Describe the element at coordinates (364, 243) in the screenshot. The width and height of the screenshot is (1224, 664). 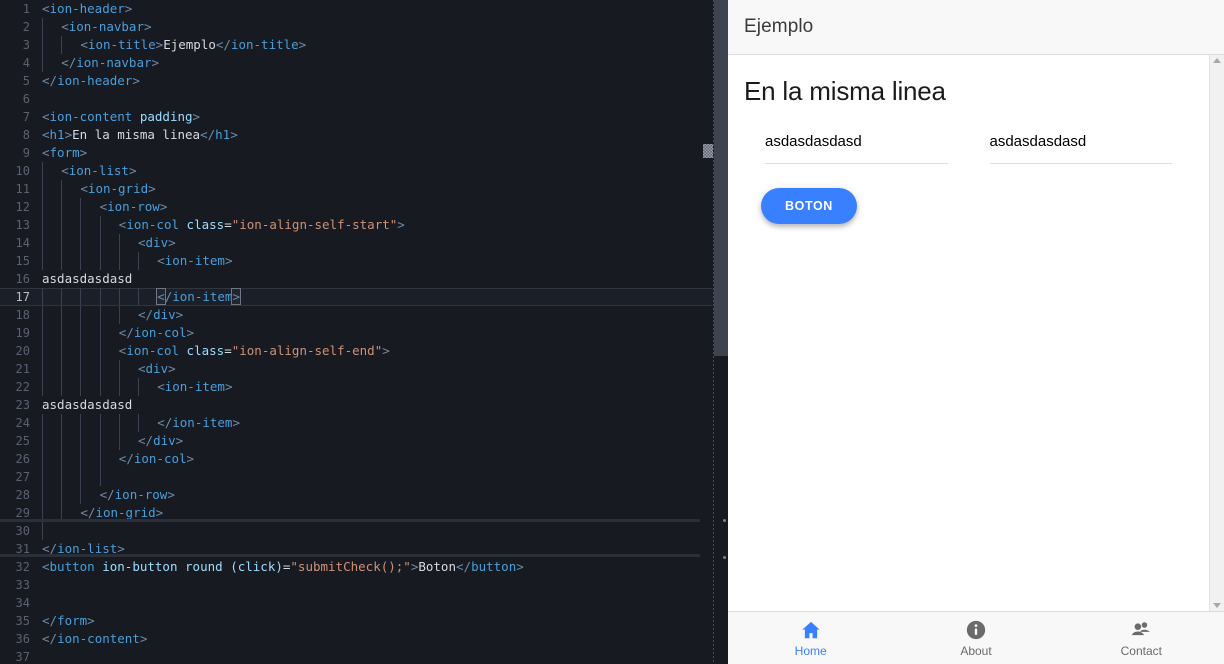
I see `code-line: 14 <div>` at that location.